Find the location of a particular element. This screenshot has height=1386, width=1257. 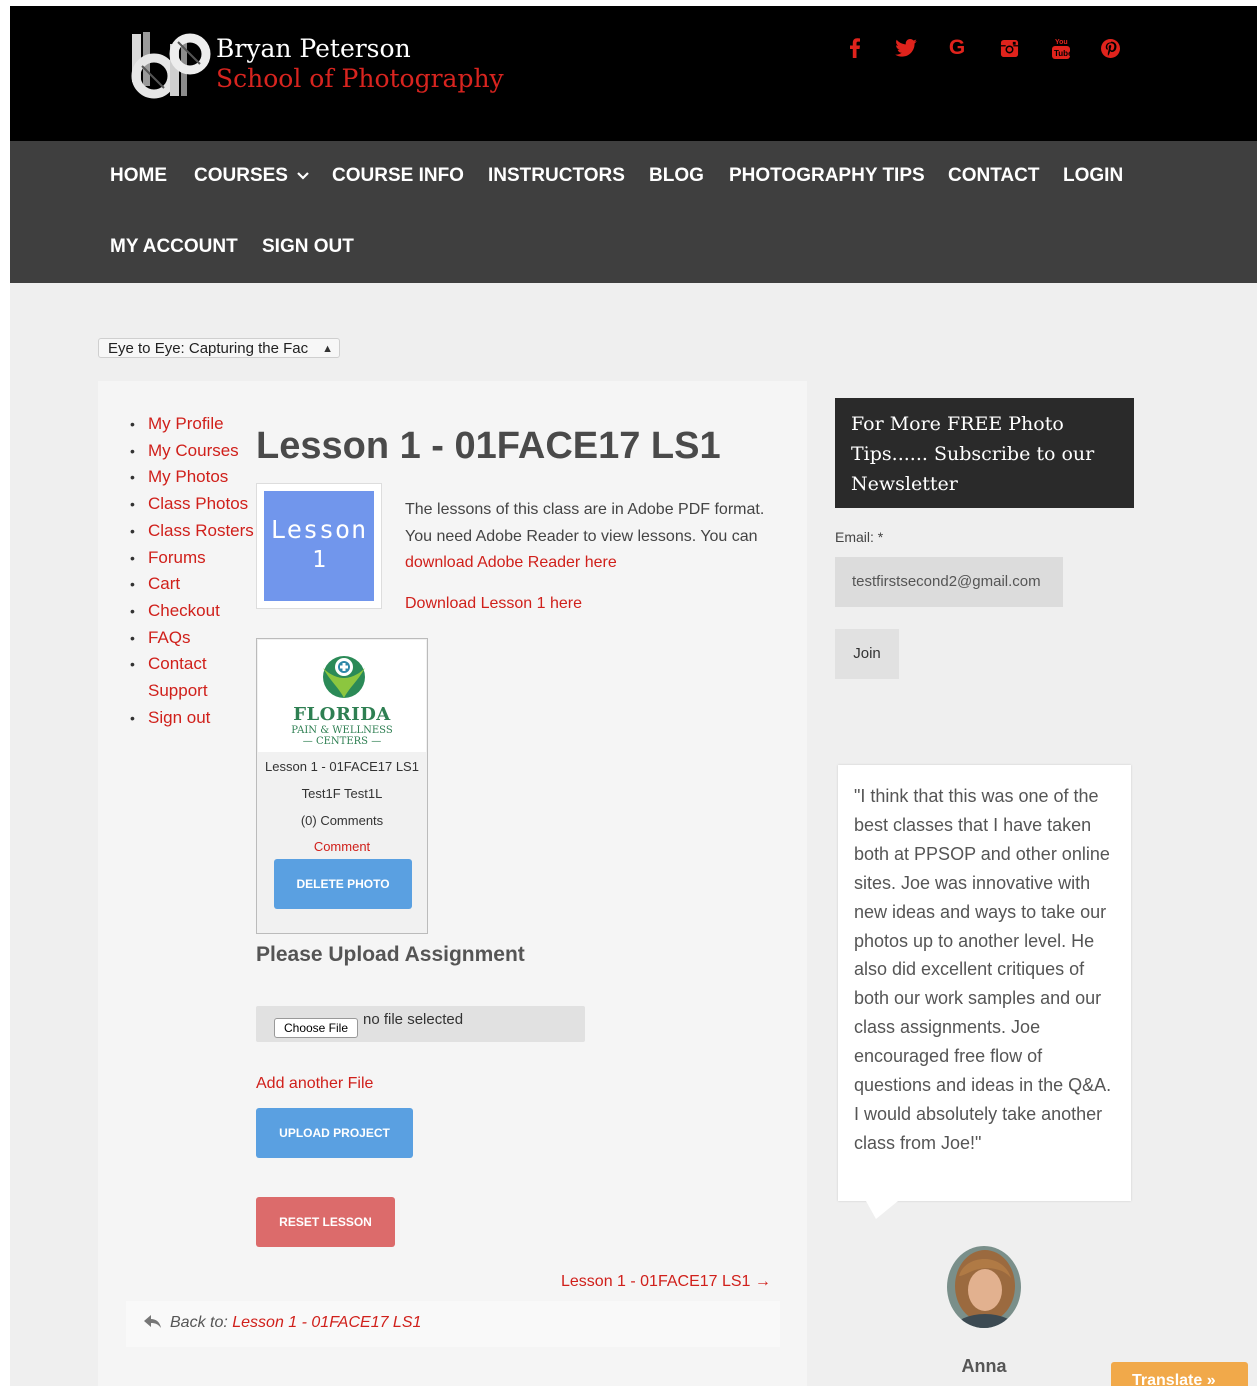

back-to-label: Back to: is located at coordinates (201, 1322).